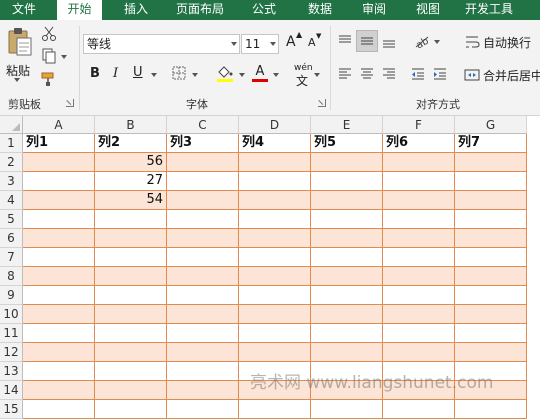 The height and width of the screenshot is (420, 540). What do you see at coordinates (200, 10) in the screenshot?
I see `tab-3: 页面布局` at bounding box center [200, 10].